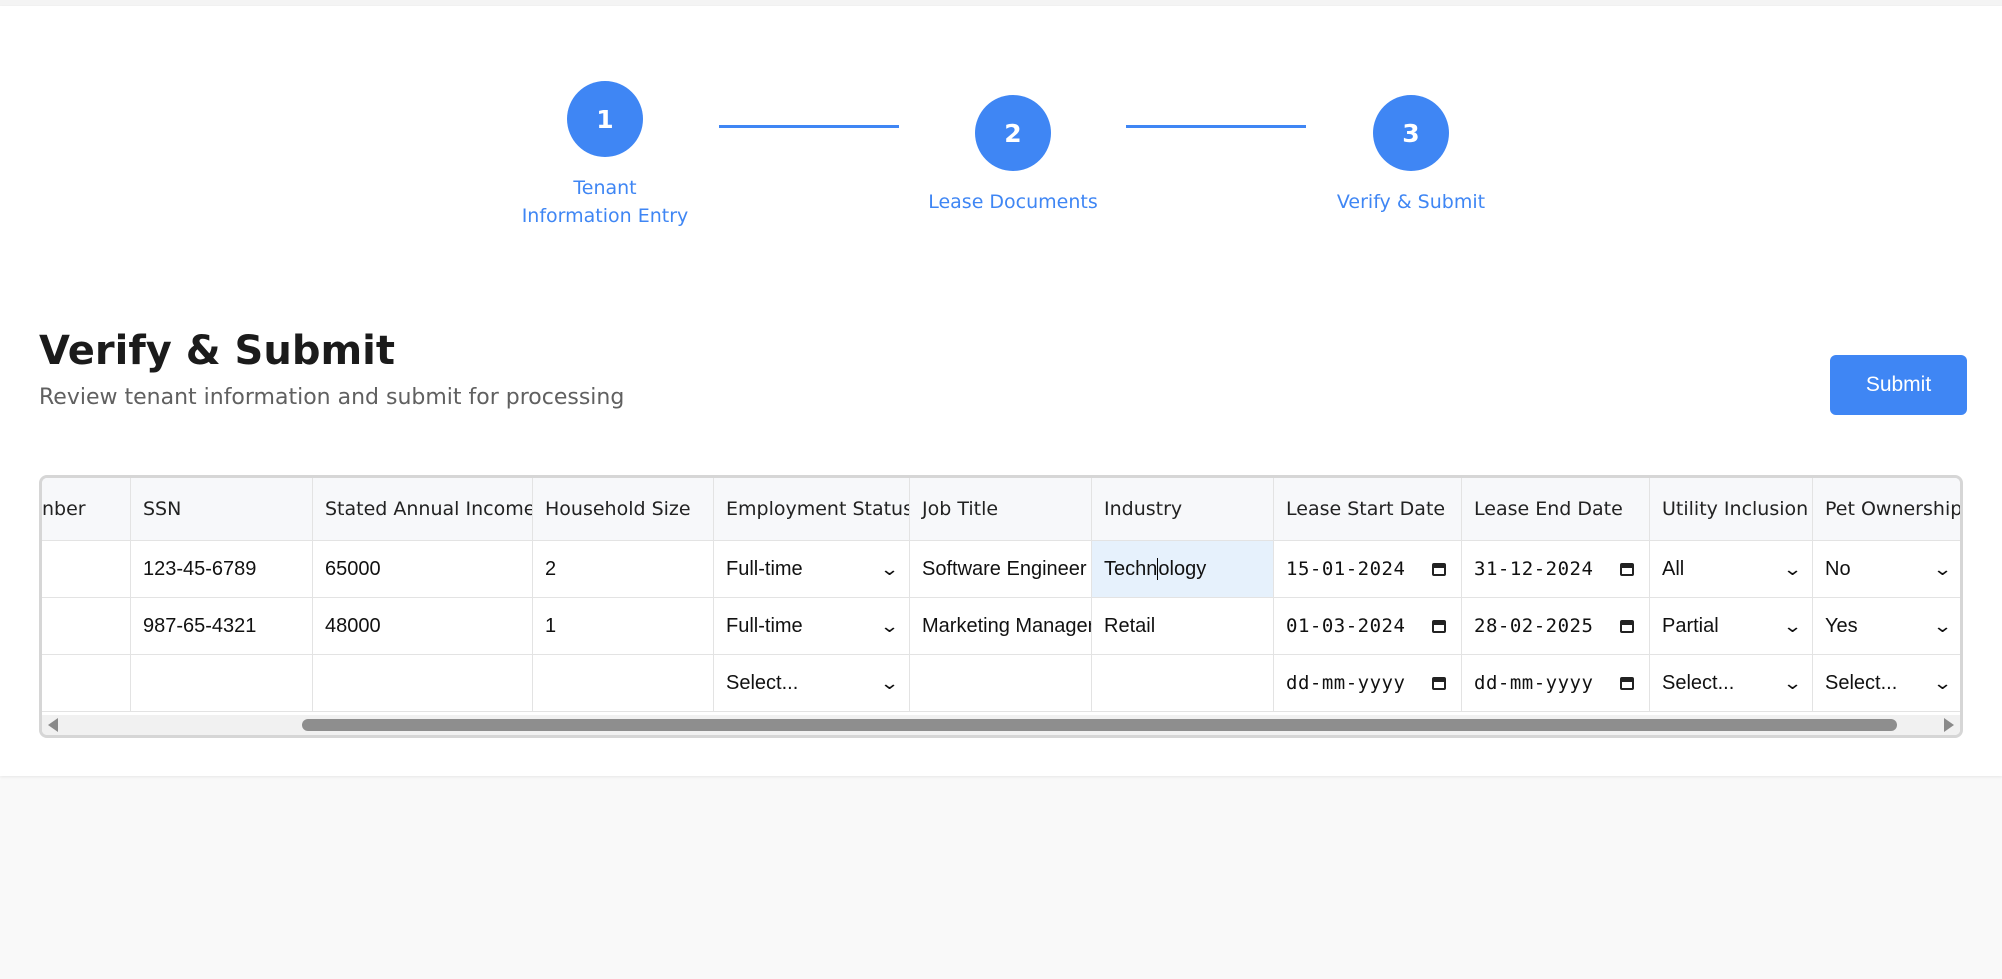 The width and height of the screenshot is (2002, 979). I want to click on step-1-label-line1: Tenant, so click(605, 188).